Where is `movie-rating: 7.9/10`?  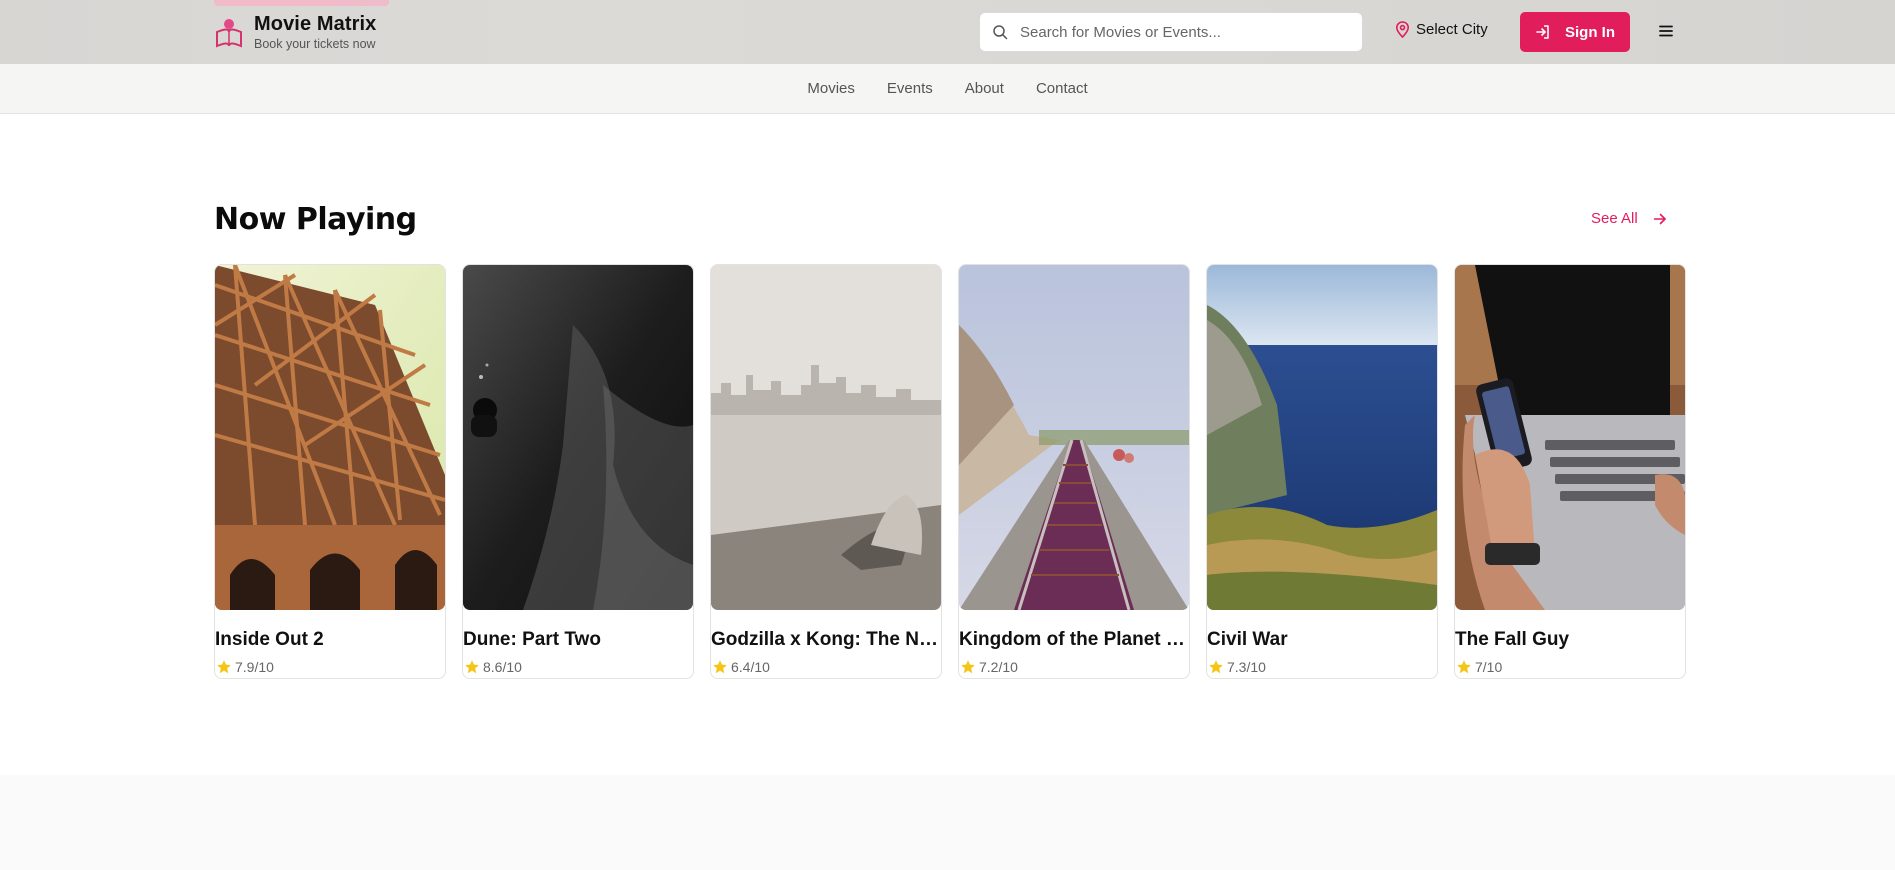 movie-rating: 7.9/10 is located at coordinates (245, 667).